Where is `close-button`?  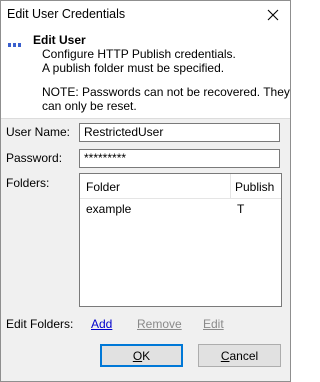 close-button is located at coordinates (273, 15).